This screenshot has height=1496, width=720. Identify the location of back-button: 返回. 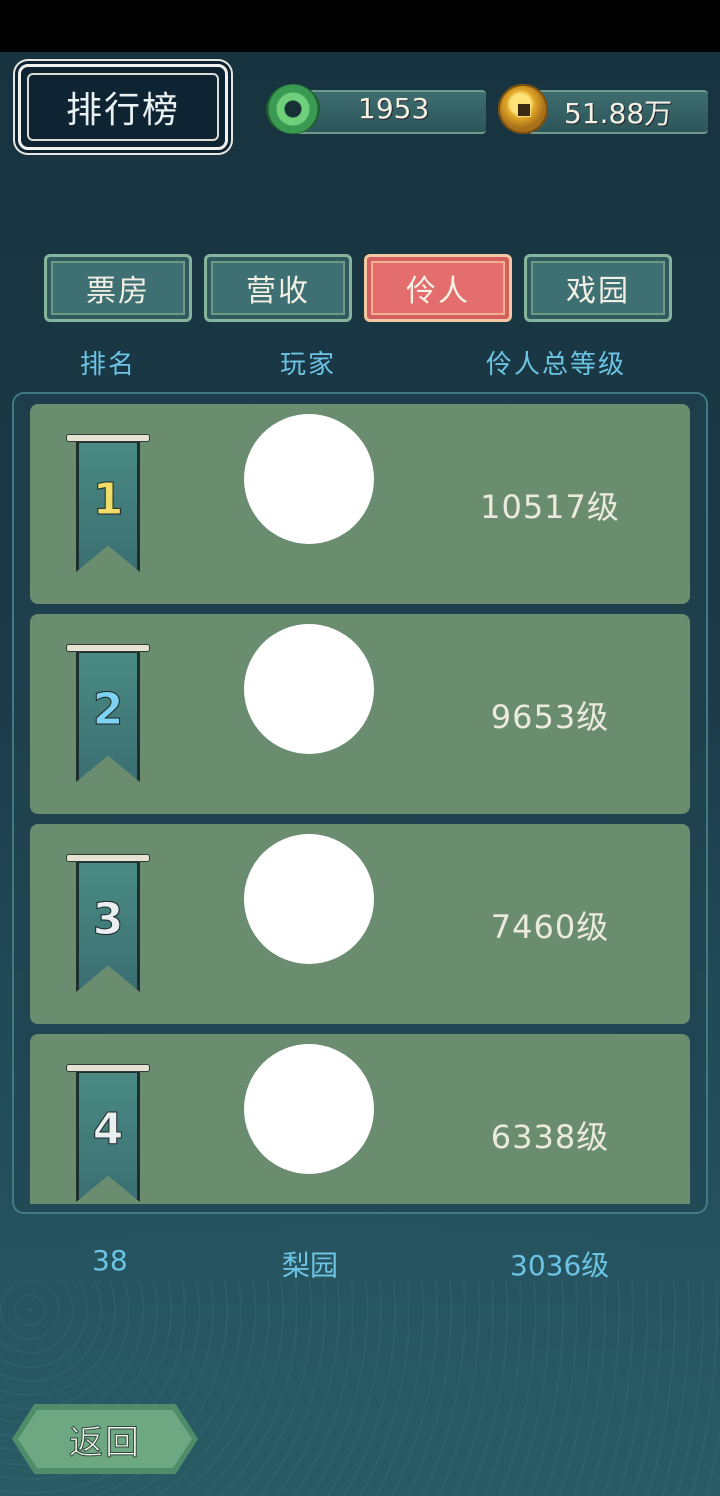
(105, 1439).